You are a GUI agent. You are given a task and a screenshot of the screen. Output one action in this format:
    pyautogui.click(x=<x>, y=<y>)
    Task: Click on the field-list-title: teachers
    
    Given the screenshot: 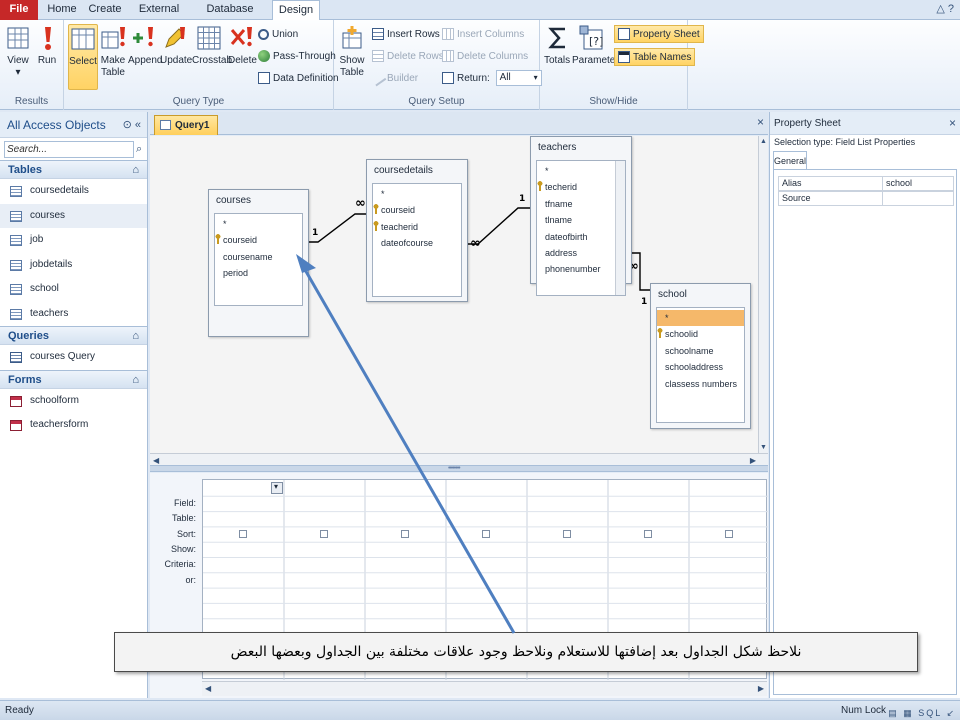 What is the action you would take?
    pyautogui.click(x=581, y=148)
    